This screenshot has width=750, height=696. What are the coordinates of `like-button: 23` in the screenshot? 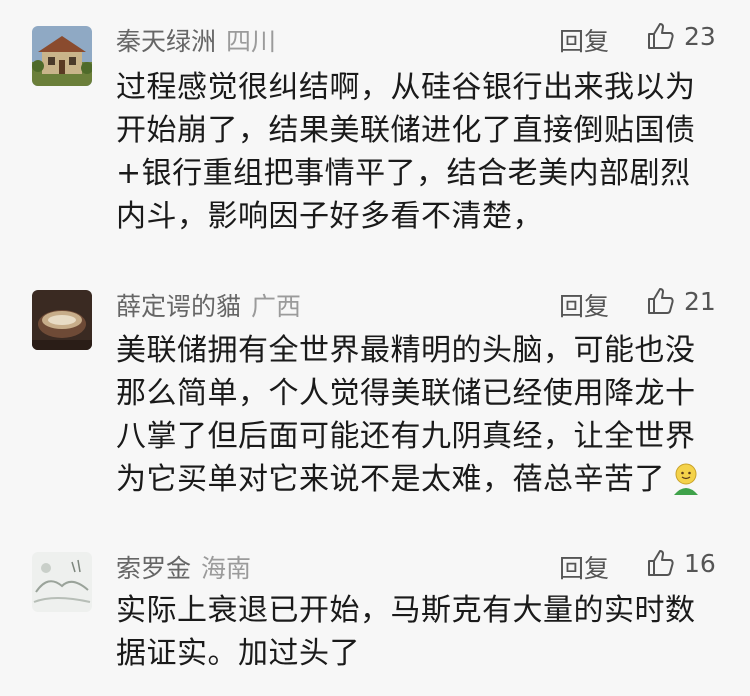 It's located at (681, 36).